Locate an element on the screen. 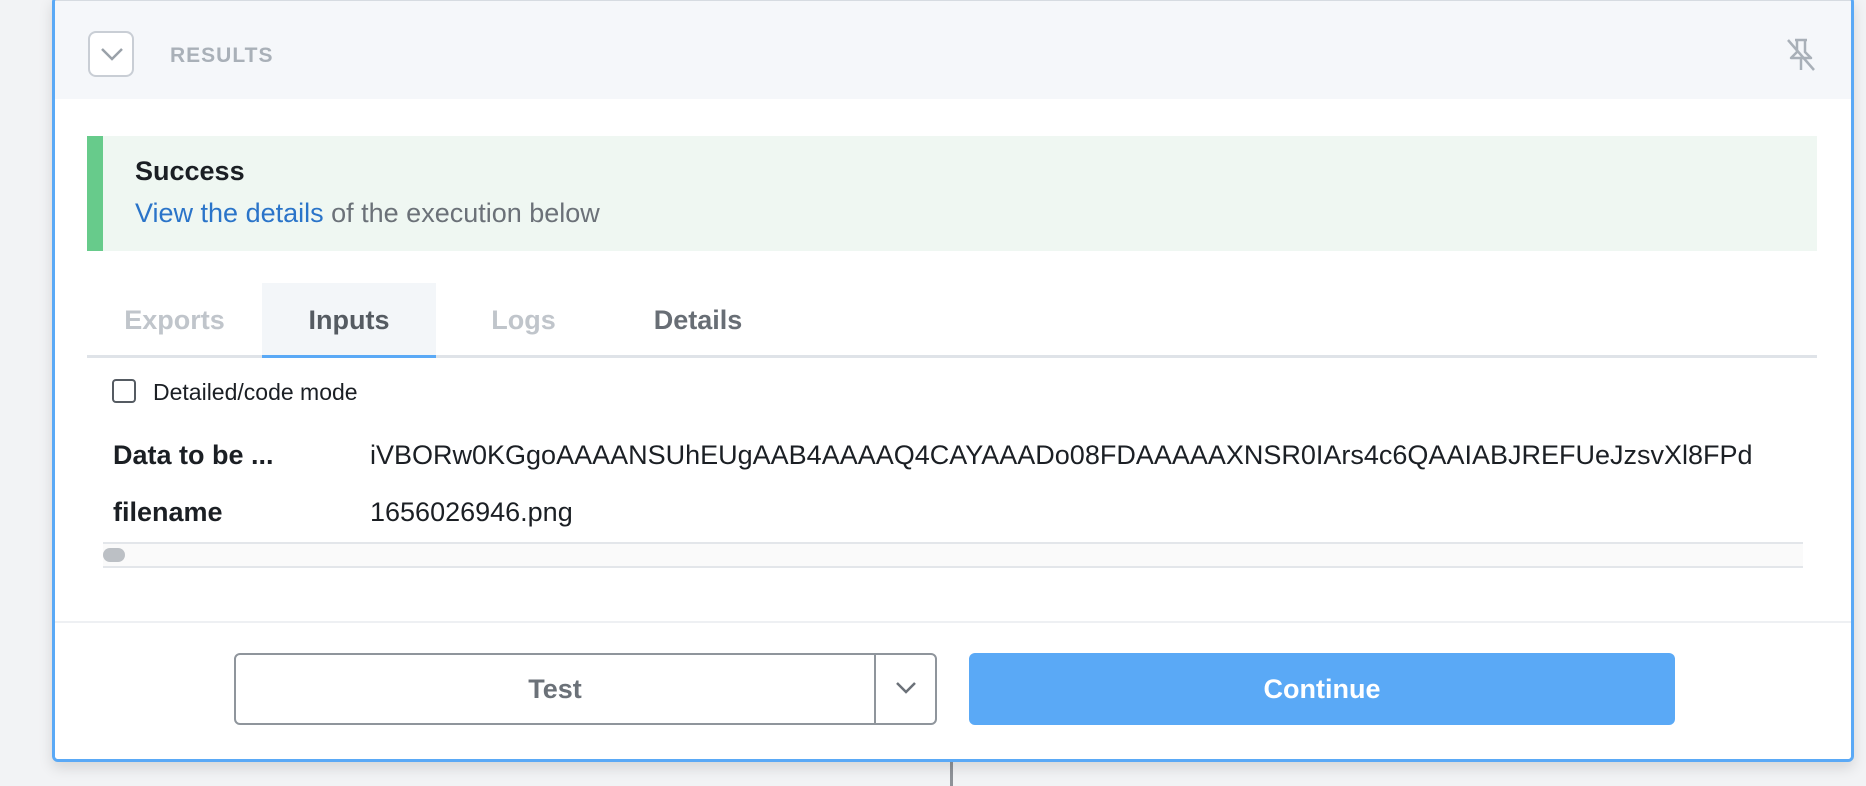  continue-button: Continue is located at coordinates (1322, 689).